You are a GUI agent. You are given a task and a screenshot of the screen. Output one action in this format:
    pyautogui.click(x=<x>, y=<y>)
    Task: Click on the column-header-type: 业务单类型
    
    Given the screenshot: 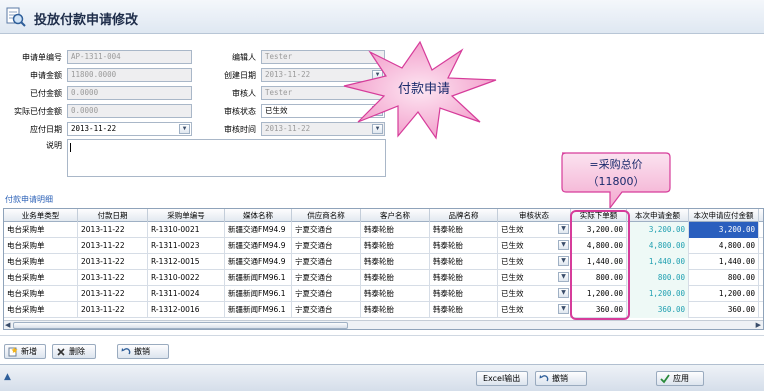 What is the action you would take?
    pyautogui.click(x=41, y=215)
    